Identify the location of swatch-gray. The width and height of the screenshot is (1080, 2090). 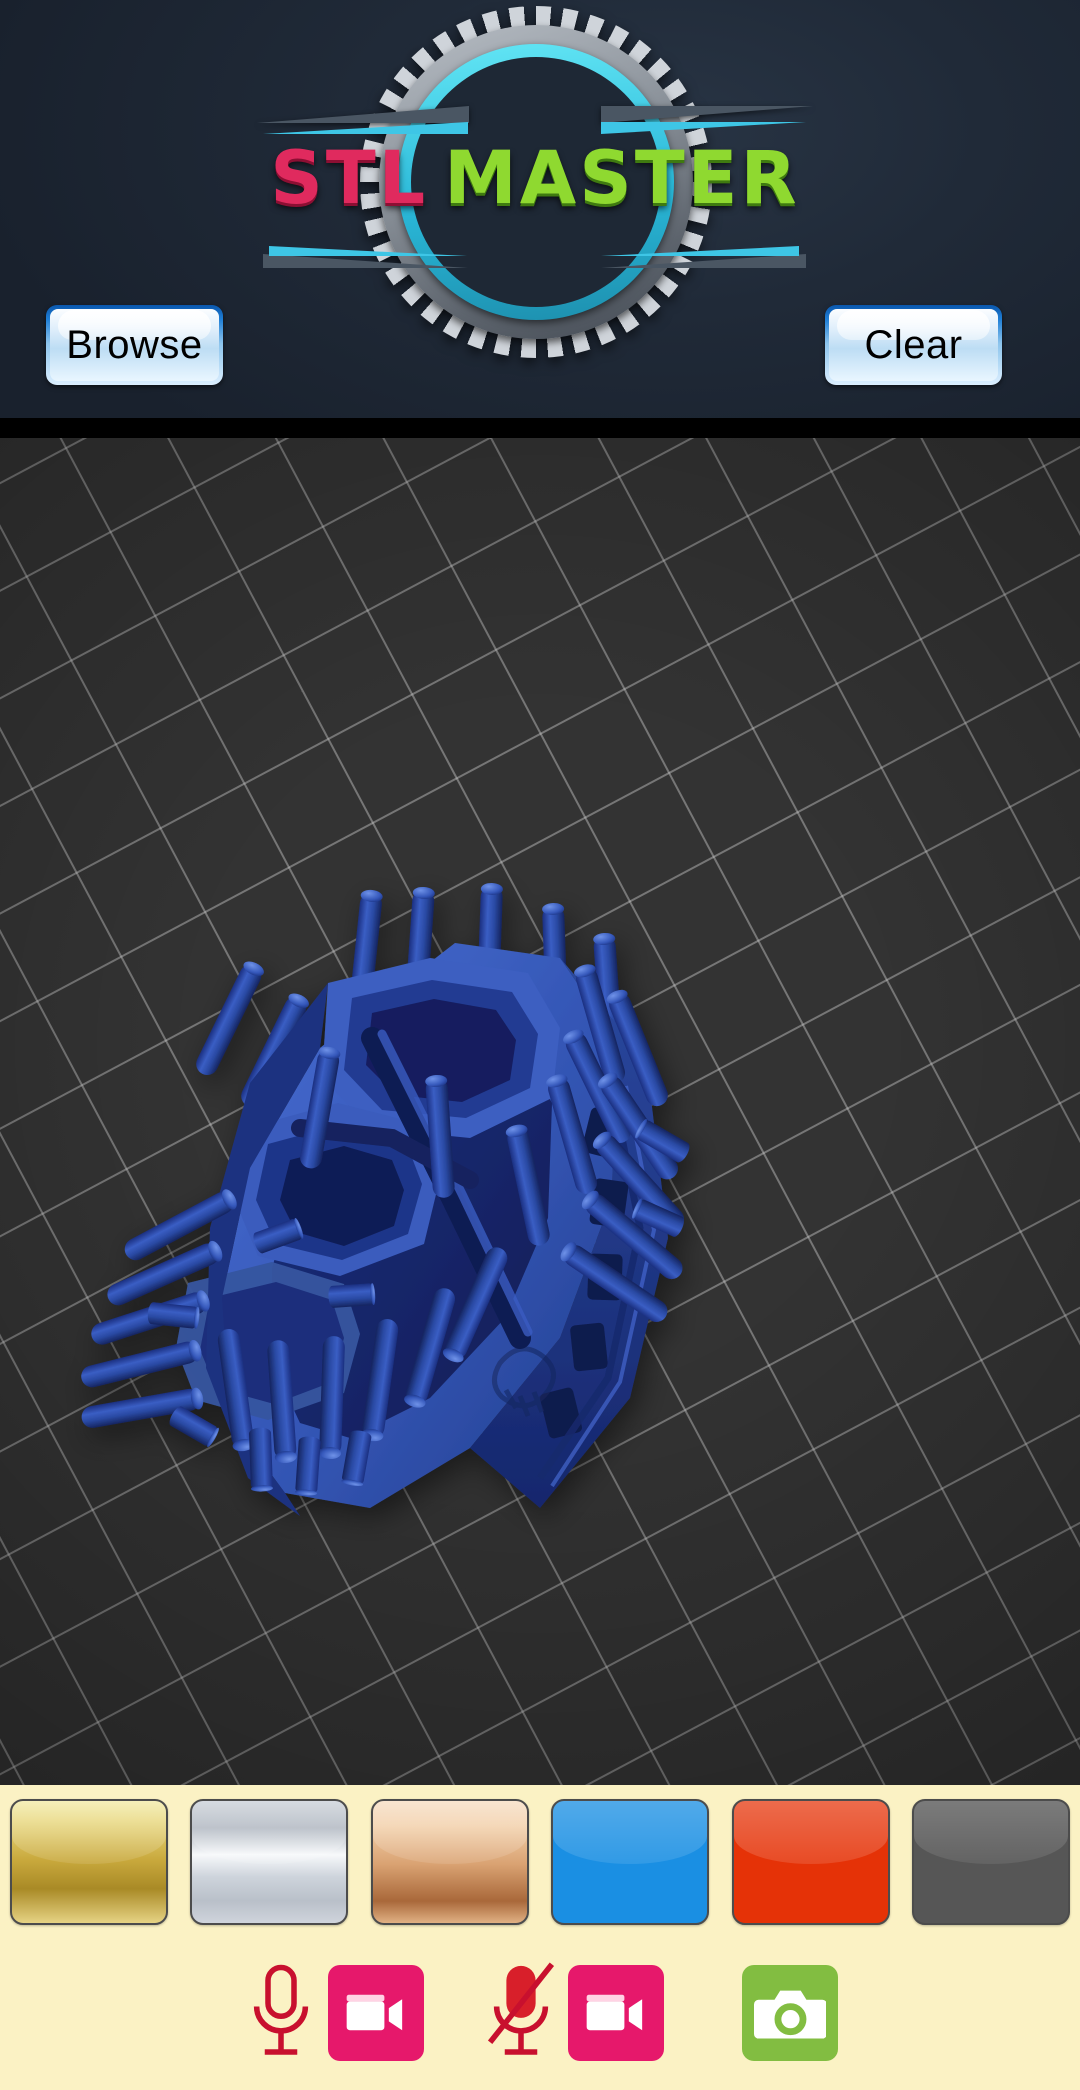
(990, 1862).